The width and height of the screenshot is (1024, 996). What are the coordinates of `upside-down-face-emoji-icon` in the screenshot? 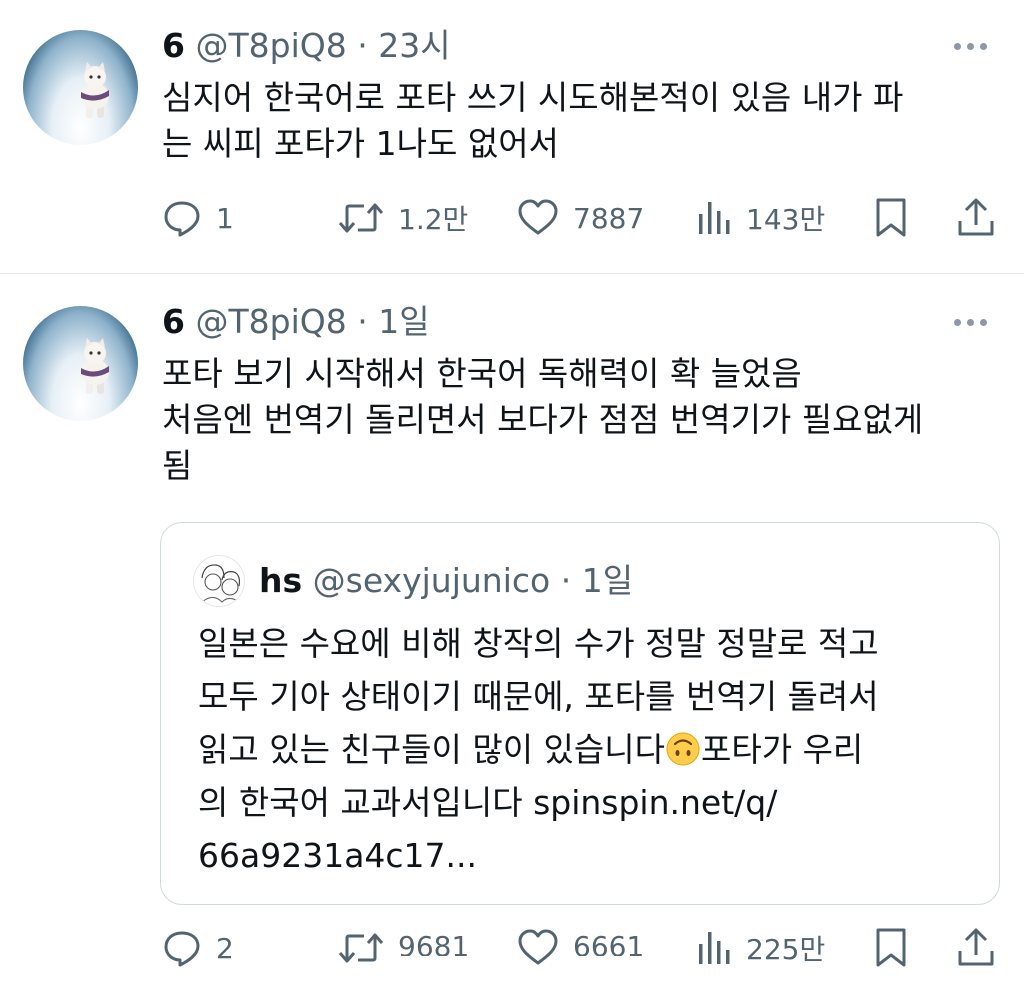 It's located at (683, 749).